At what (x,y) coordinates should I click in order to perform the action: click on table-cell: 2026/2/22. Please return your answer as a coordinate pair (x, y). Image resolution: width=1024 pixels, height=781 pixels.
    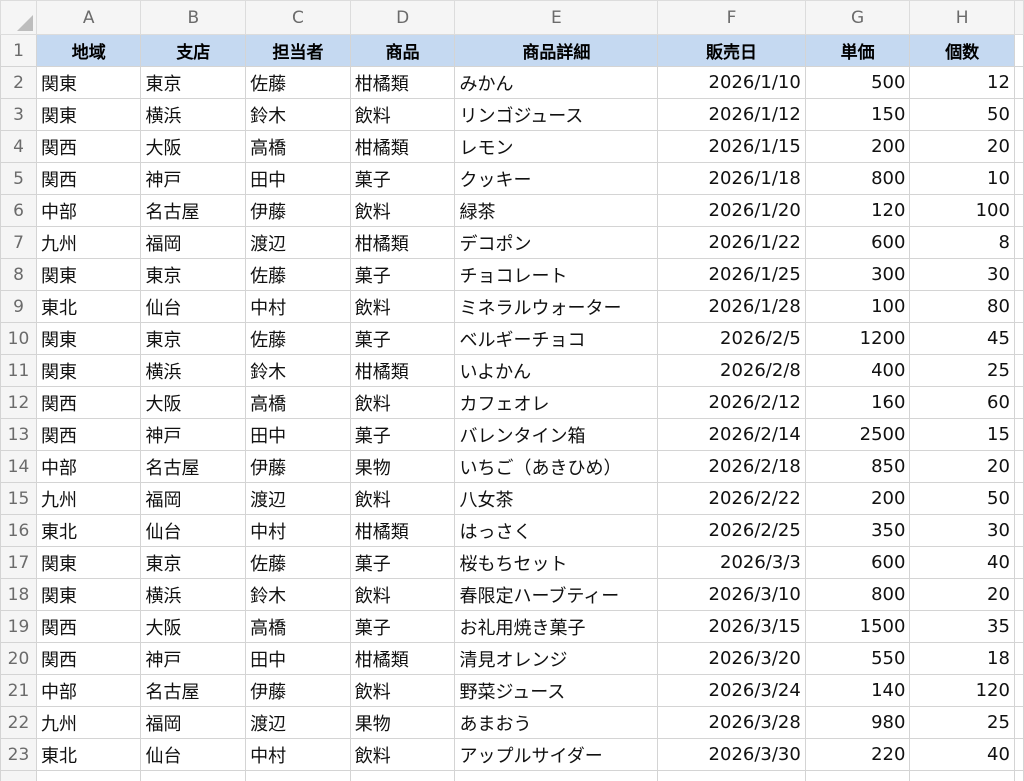
    Looking at the image, I should click on (731, 498).